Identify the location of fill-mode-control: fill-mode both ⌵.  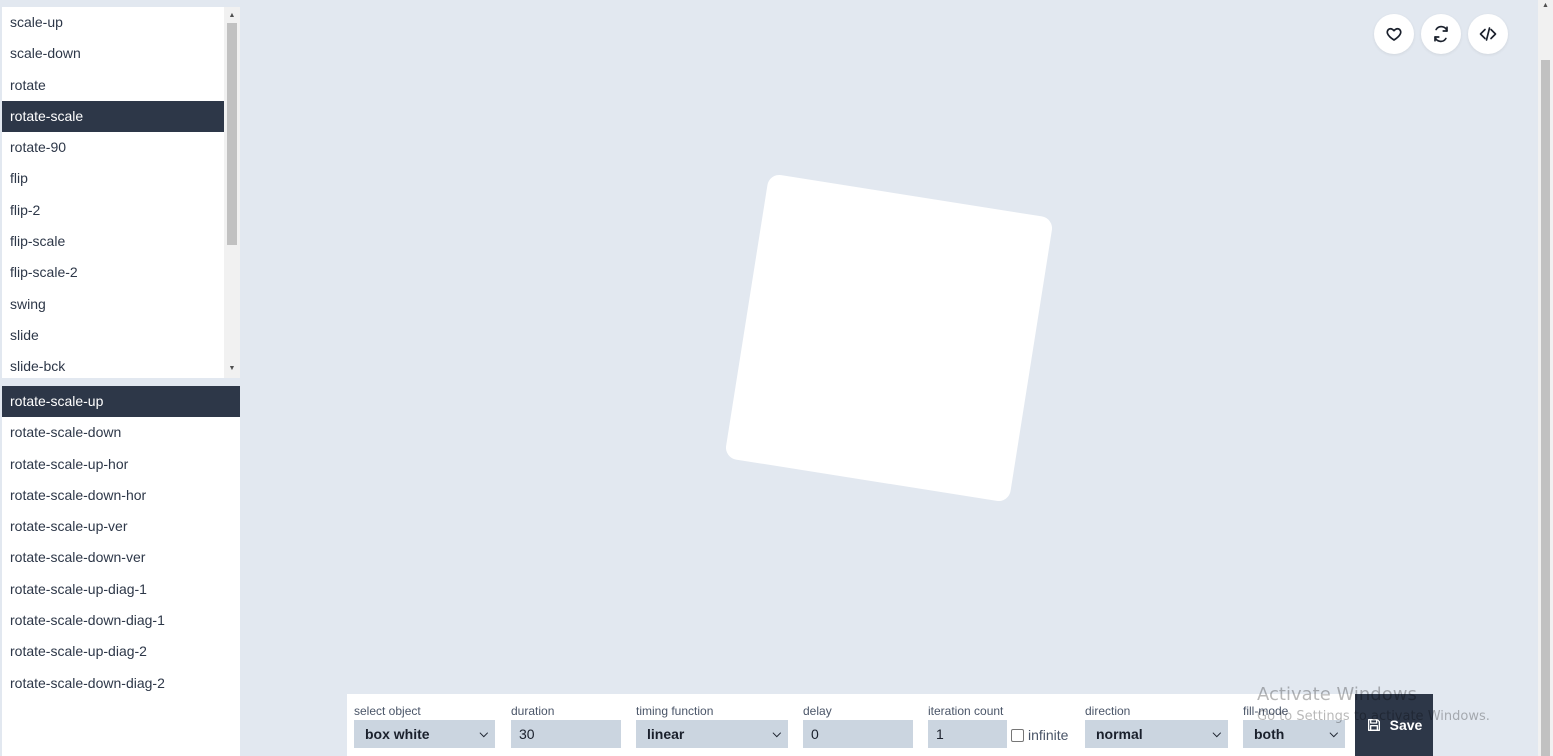
(1294, 726).